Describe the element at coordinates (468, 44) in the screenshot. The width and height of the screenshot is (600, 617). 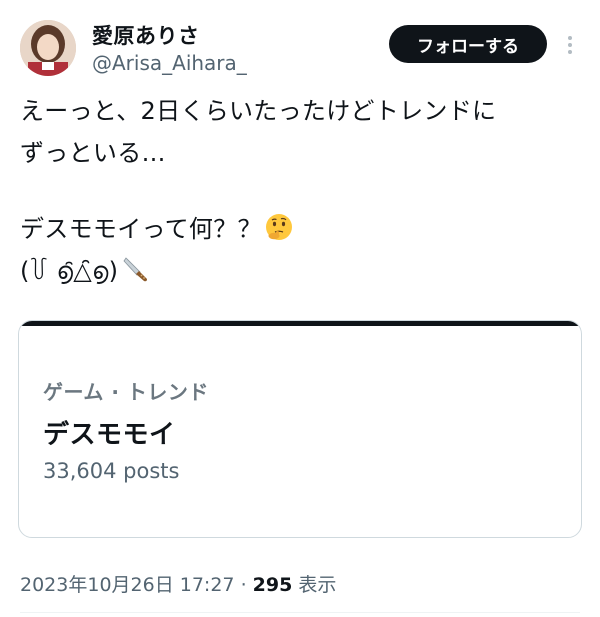
I see `follow-button: フォローする` at that location.